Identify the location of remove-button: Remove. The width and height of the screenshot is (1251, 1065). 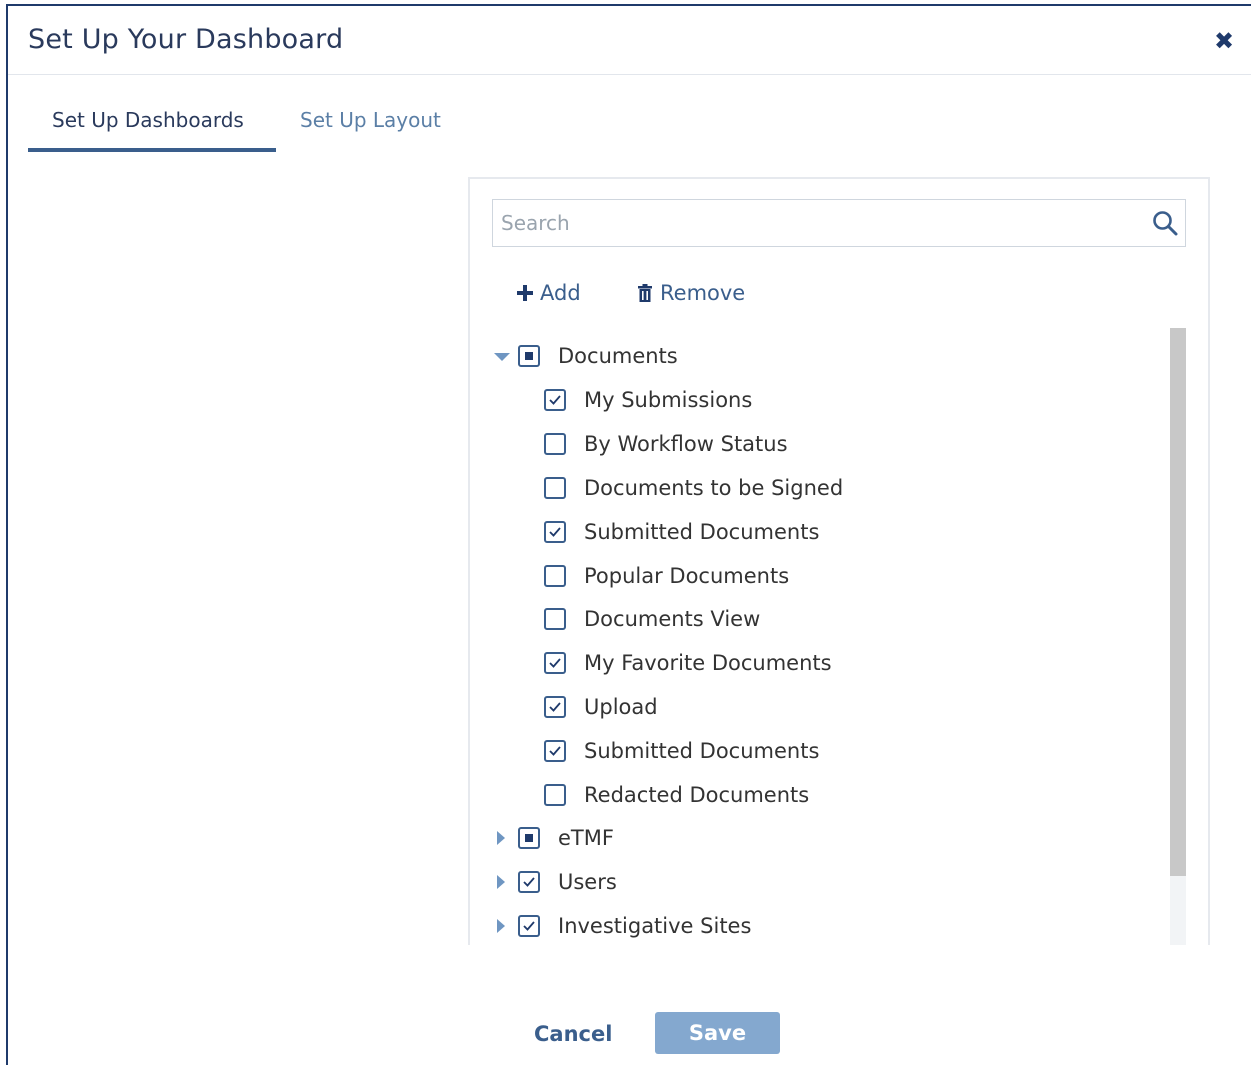
(689, 293).